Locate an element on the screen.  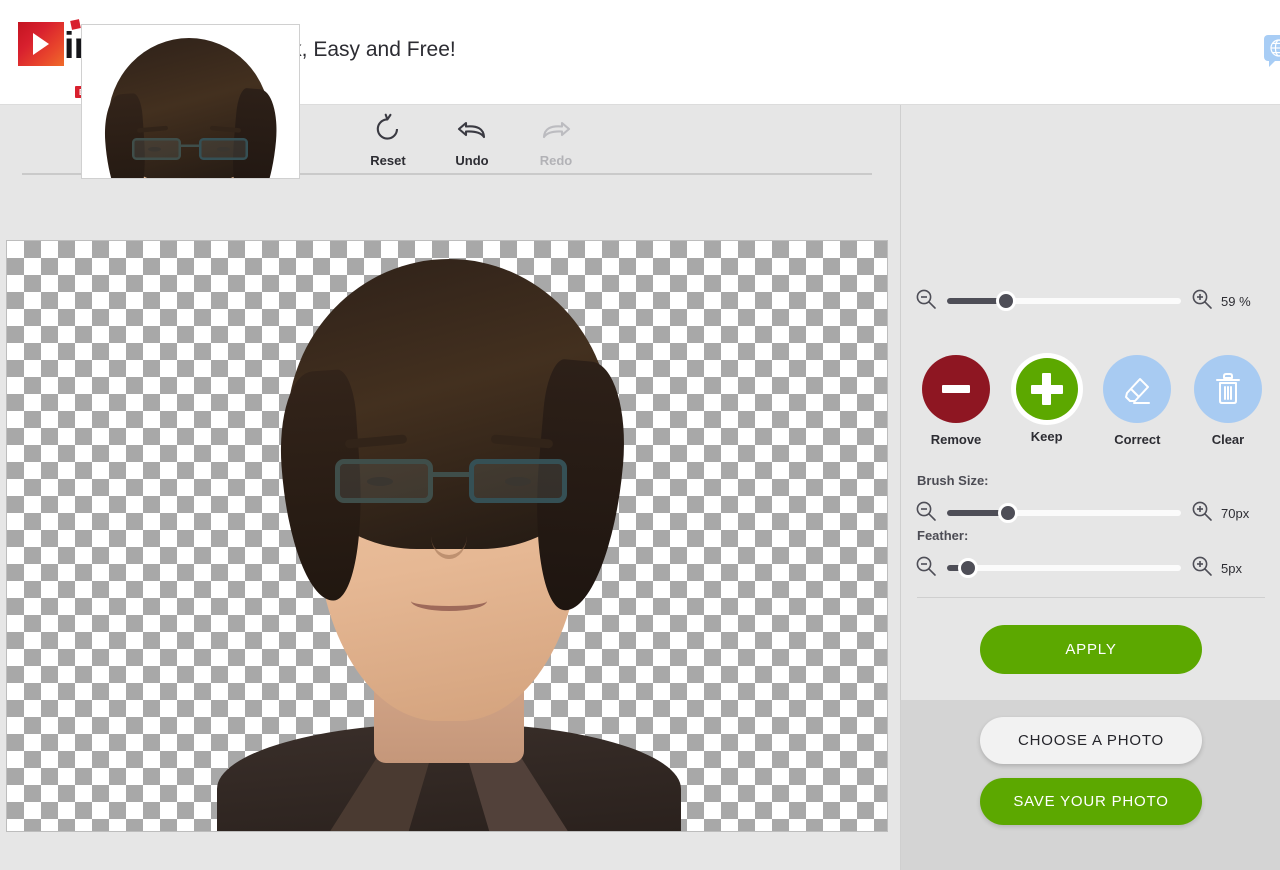
panel-divider is located at coordinates (1091, 597).